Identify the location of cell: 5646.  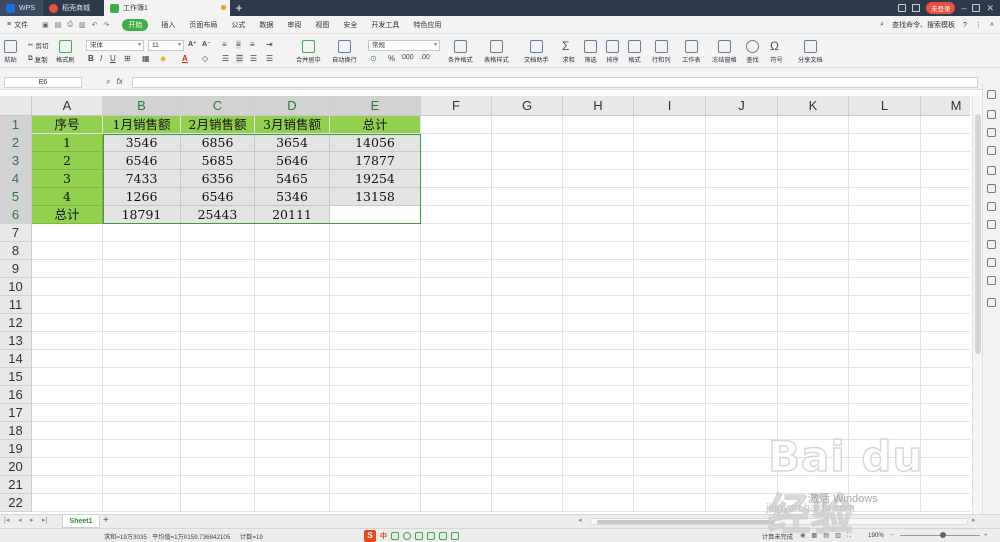
(292, 161).